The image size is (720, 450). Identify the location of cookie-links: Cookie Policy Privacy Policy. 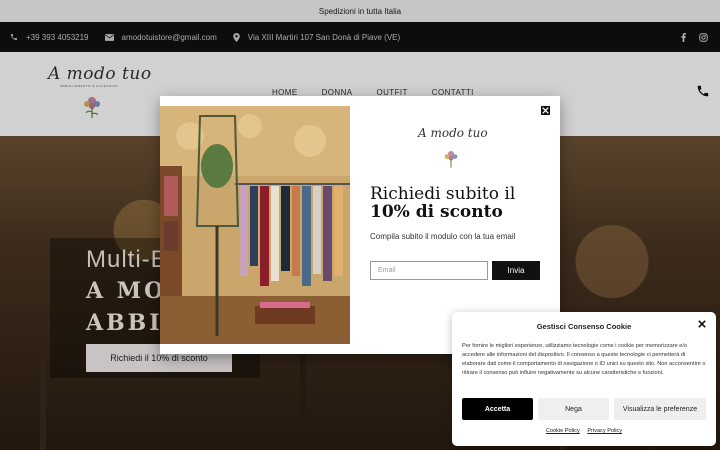
(584, 431).